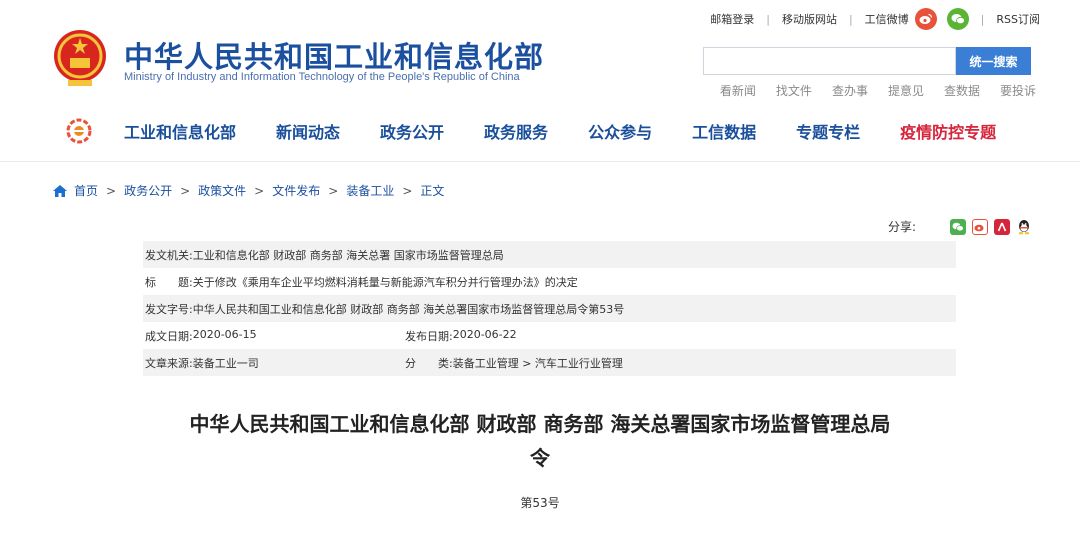  Describe the element at coordinates (540, 458) in the screenshot. I see `document-title-line2: 令` at that location.